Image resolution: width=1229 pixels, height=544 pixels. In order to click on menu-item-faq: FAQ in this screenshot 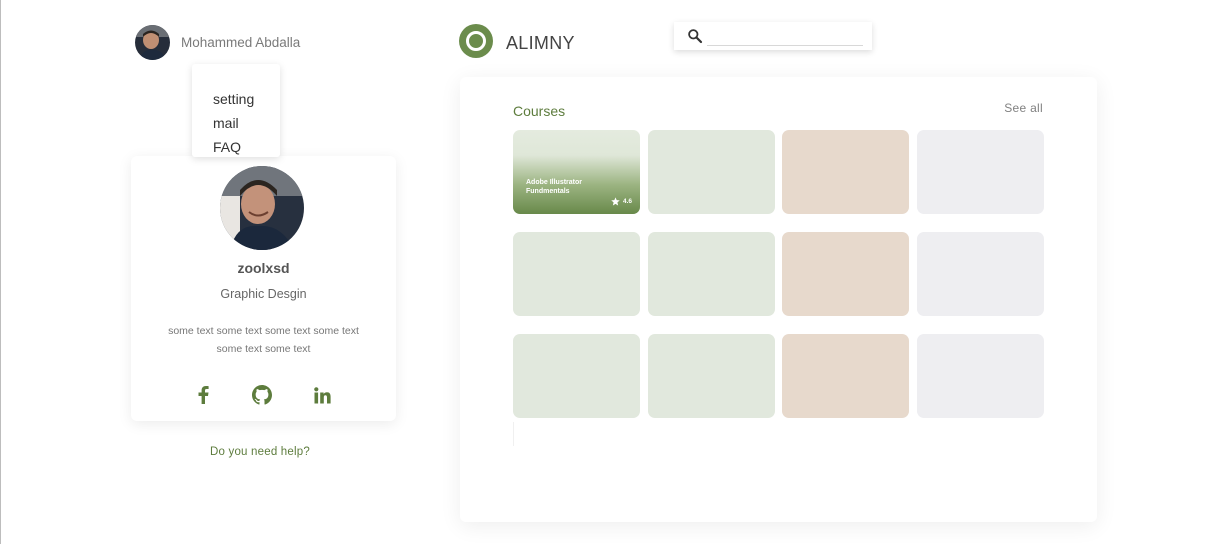, I will do `click(236, 147)`.